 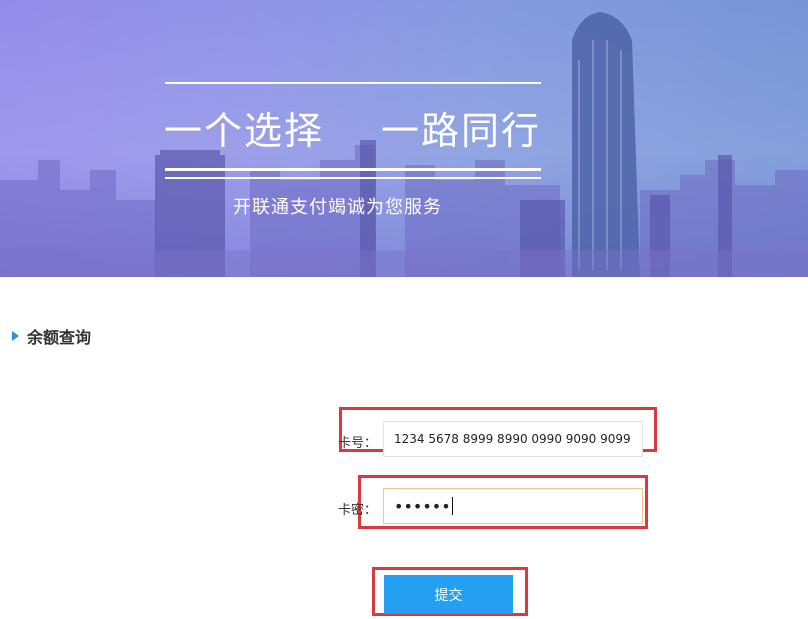 What do you see at coordinates (337, 207) in the screenshot?
I see `banner-subtitle: 开联通支付竭诚为您服务` at bounding box center [337, 207].